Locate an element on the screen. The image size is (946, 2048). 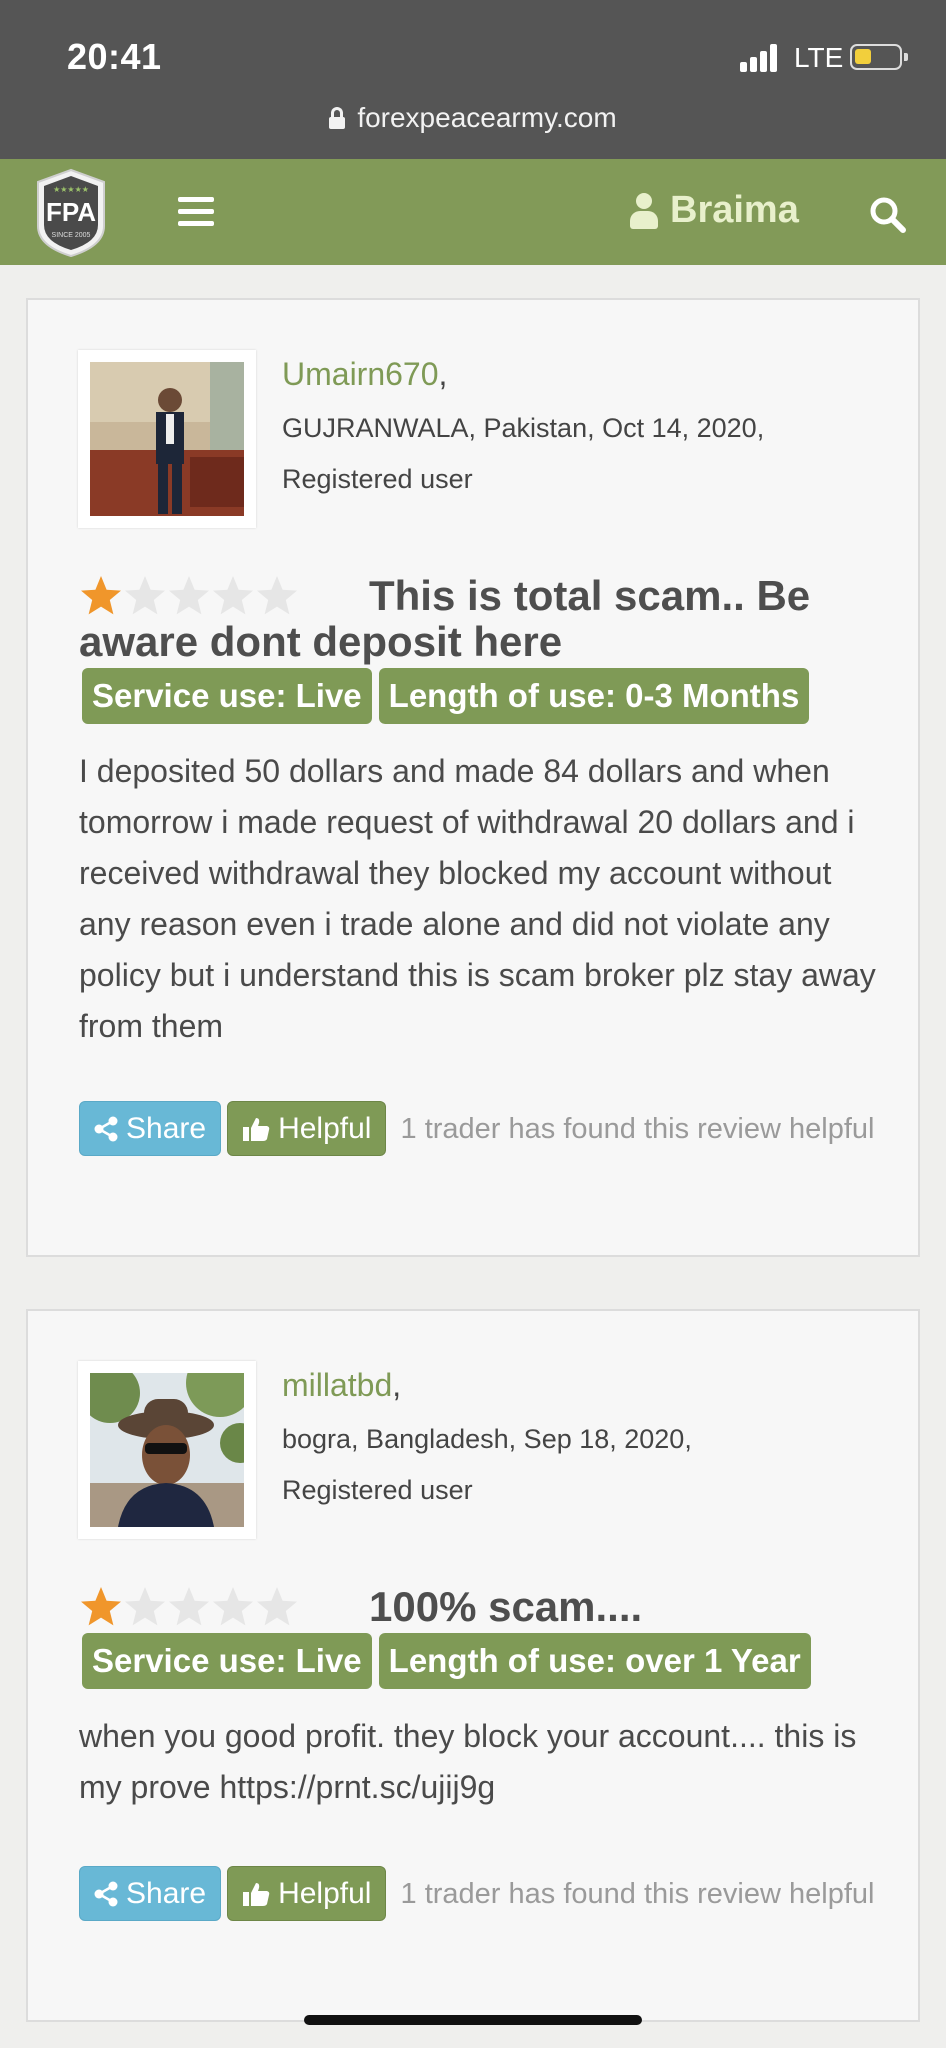
url-text: forexpeacearmy.com is located at coordinates (487, 117).